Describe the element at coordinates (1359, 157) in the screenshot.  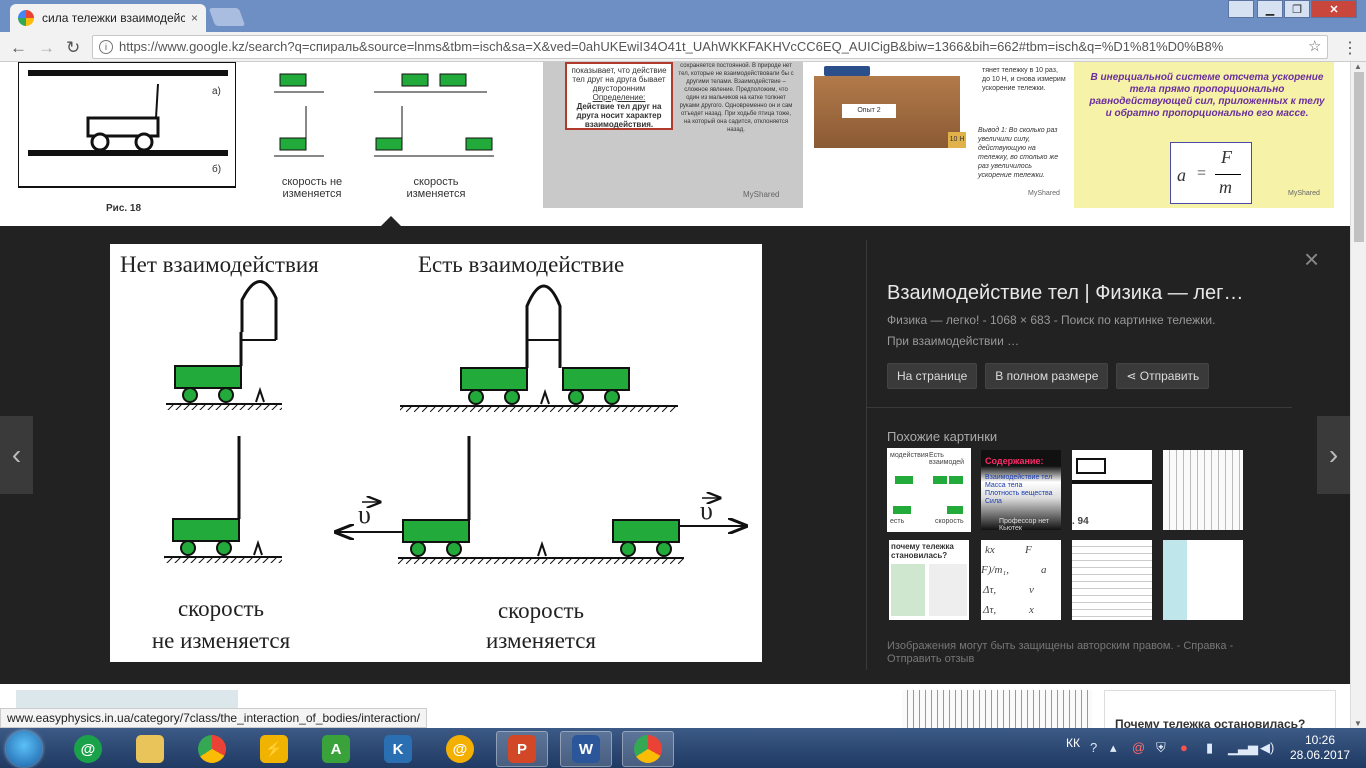
I see `scroll-thumb` at that location.